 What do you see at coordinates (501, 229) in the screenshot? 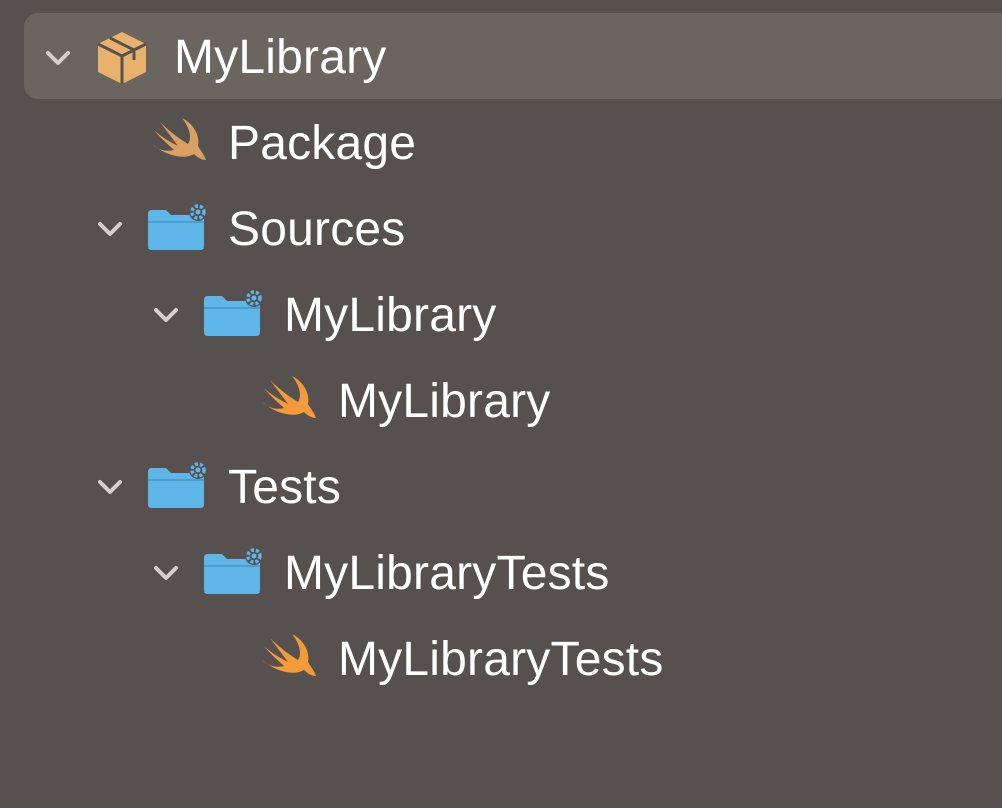
I see `tree-row-sources-folder: Sources` at bounding box center [501, 229].